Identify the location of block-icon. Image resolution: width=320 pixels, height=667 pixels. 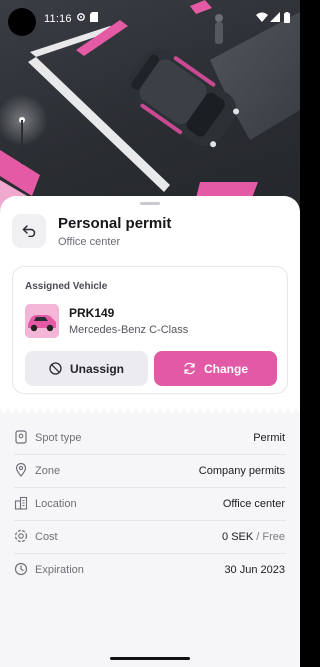
(55, 368).